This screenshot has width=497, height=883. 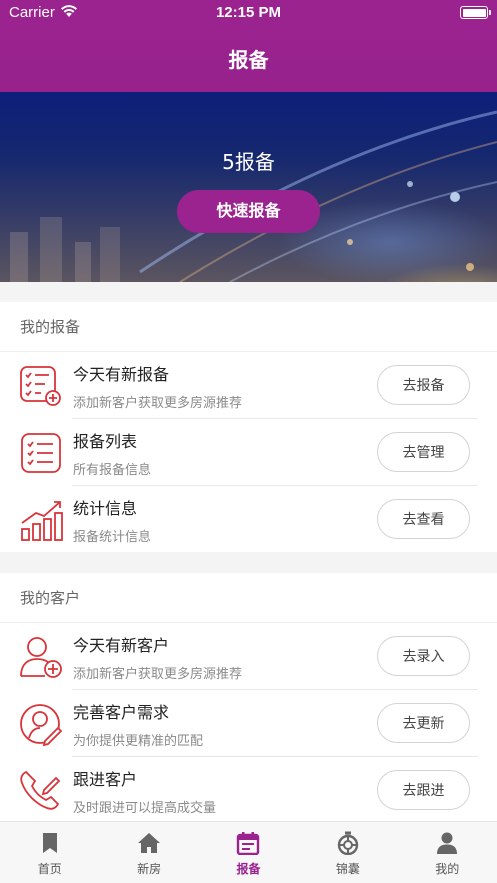 I want to click on tab-reports: 报备, so click(x=248, y=852).